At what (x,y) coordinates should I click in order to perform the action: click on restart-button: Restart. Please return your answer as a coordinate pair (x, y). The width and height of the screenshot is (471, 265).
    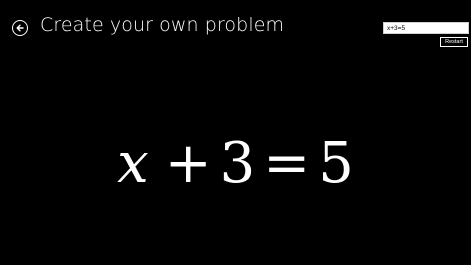
    Looking at the image, I should click on (454, 42).